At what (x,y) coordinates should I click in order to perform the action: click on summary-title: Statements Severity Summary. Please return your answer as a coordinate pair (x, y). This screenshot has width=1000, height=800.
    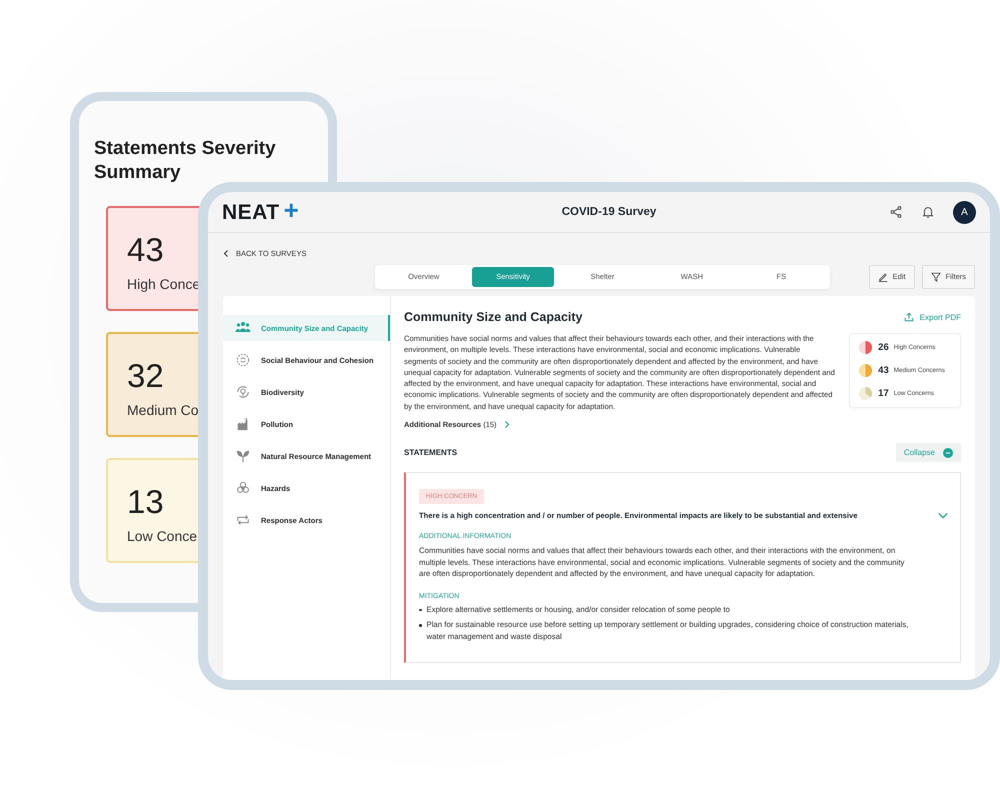
    Looking at the image, I should click on (185, 161).